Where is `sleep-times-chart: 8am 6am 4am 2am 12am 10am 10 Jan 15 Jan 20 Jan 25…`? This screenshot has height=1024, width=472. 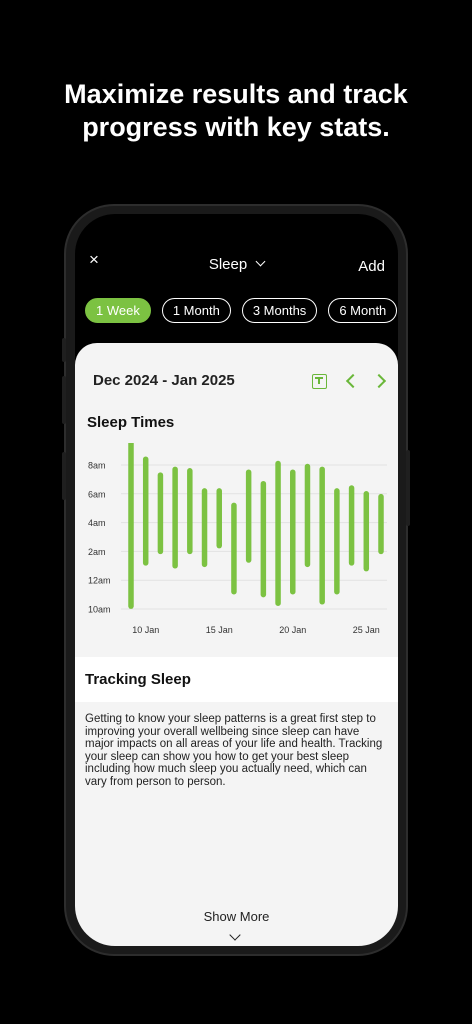
sleep-times-chart: 8am 6am 4am 2am 12am 10am 10 Jan 15 Jan 20 Jan 25… is located at coordinates (236, 543).